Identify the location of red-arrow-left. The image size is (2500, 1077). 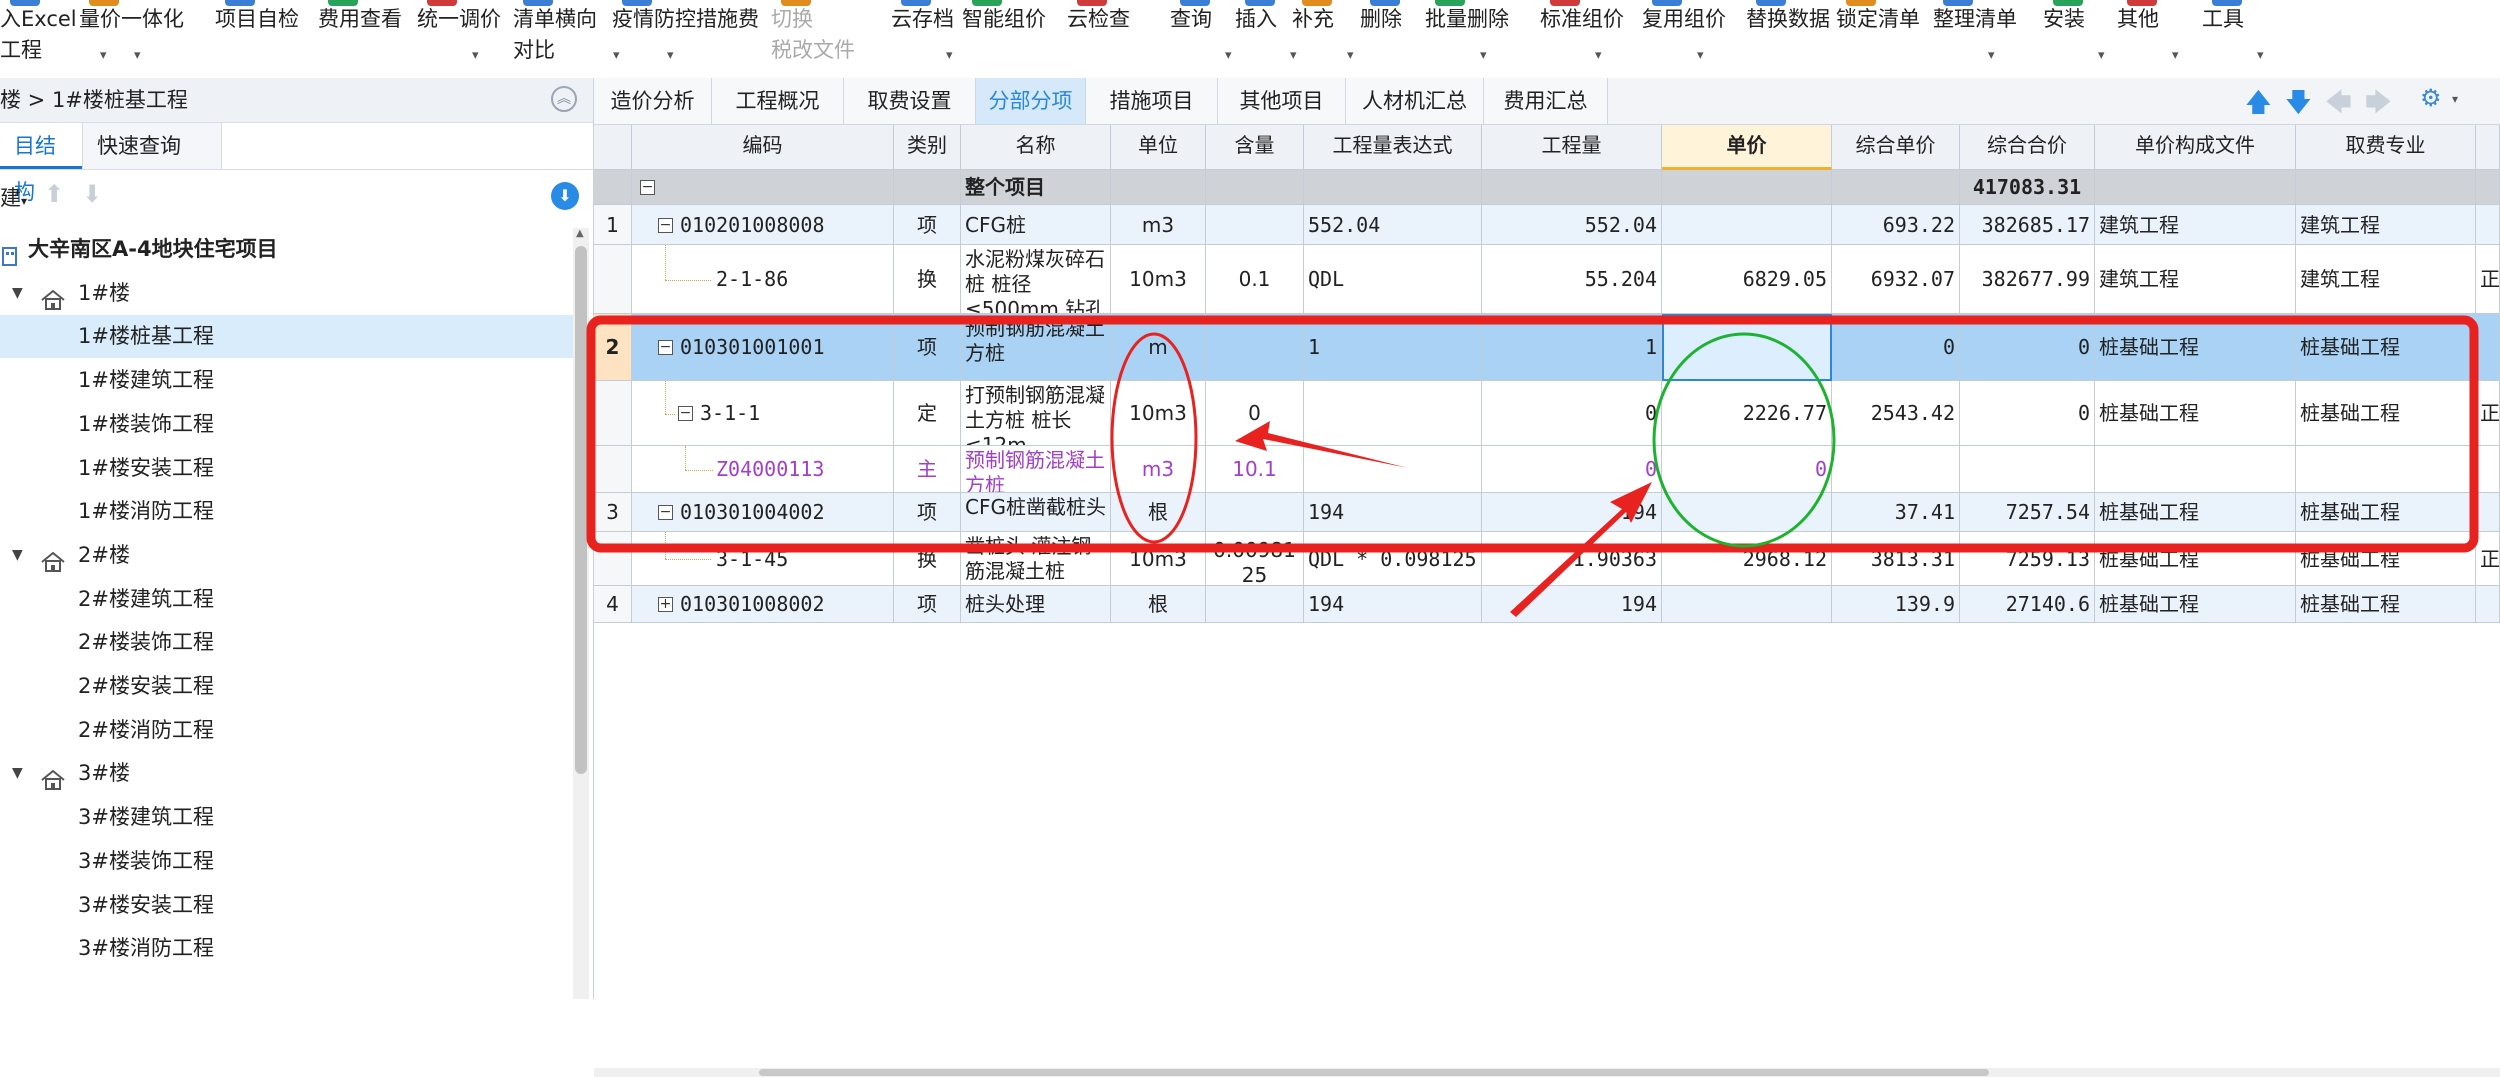
(1321, 444).